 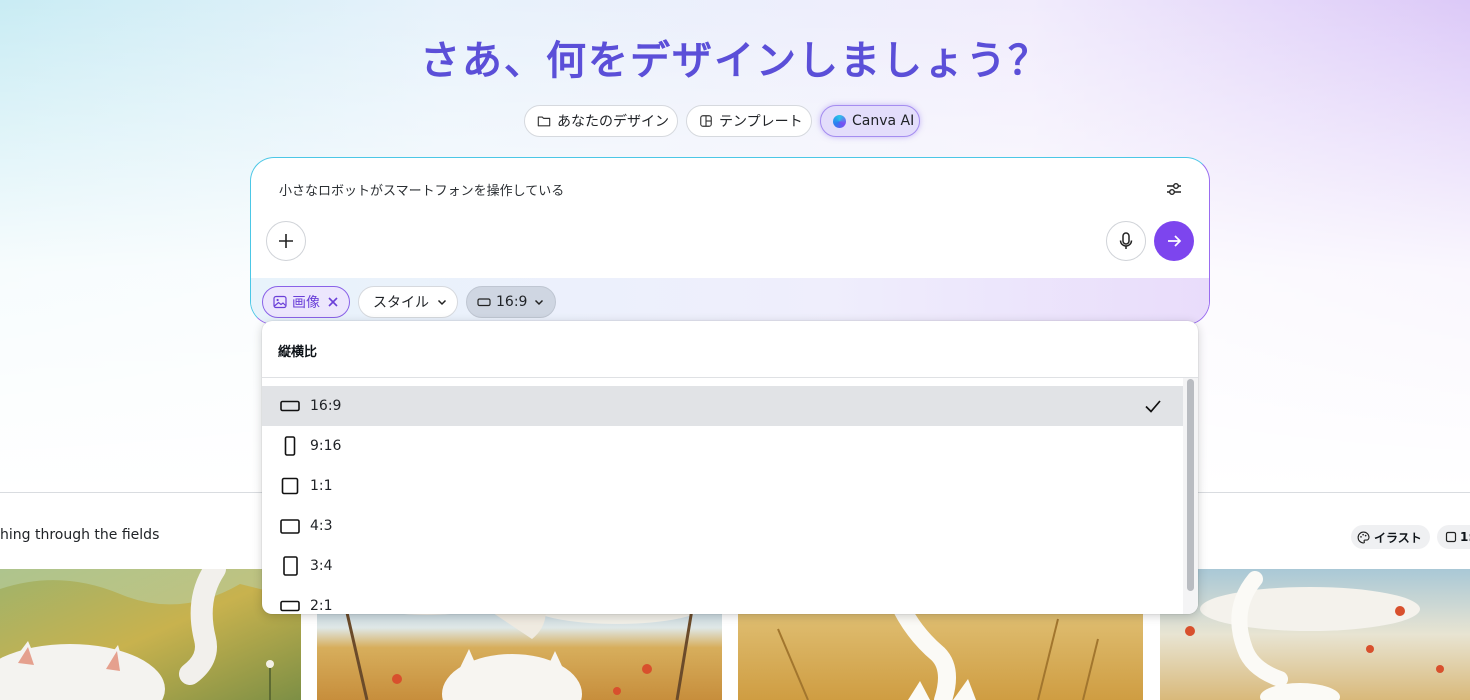 What do you see at coordinates (333, 302) in the screenshot?
I see `close-icon` at bounding box center [333, 302].